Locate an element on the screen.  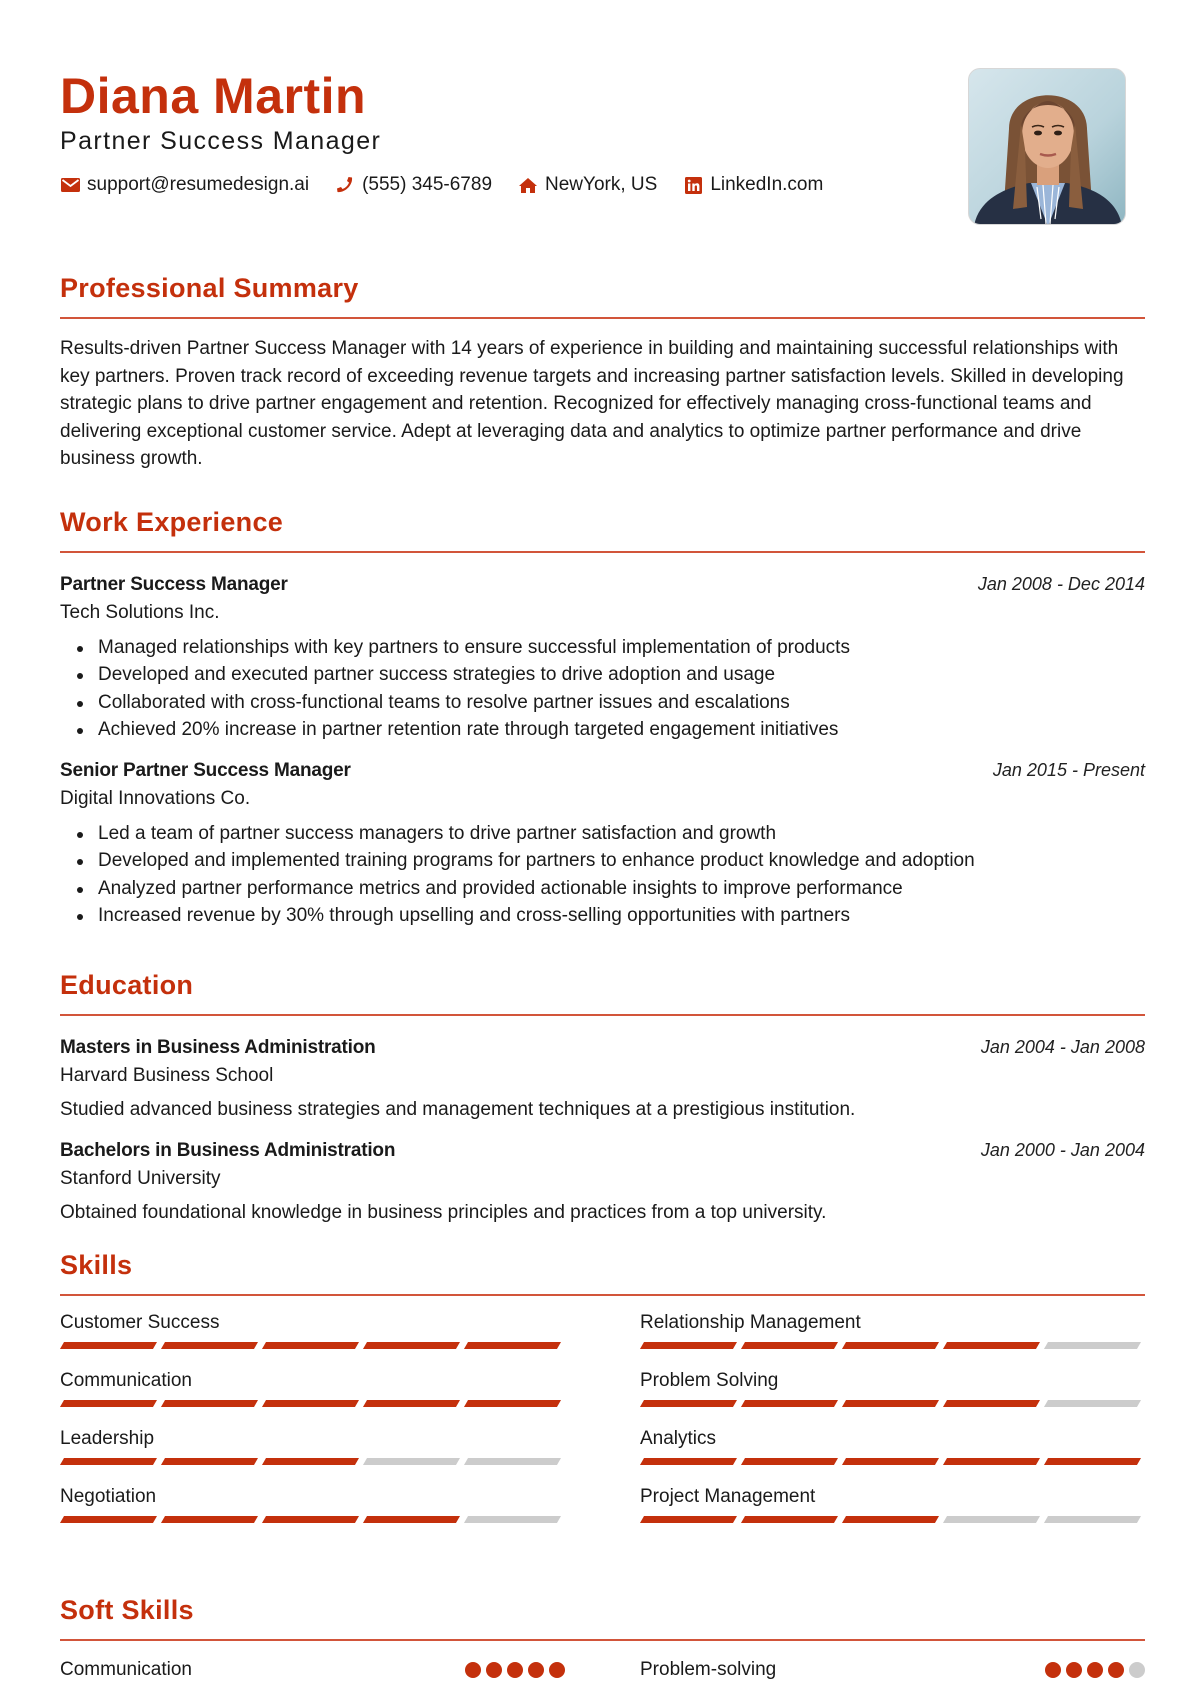
skill-item: Negotiation is located at coordinates (312, 1513).